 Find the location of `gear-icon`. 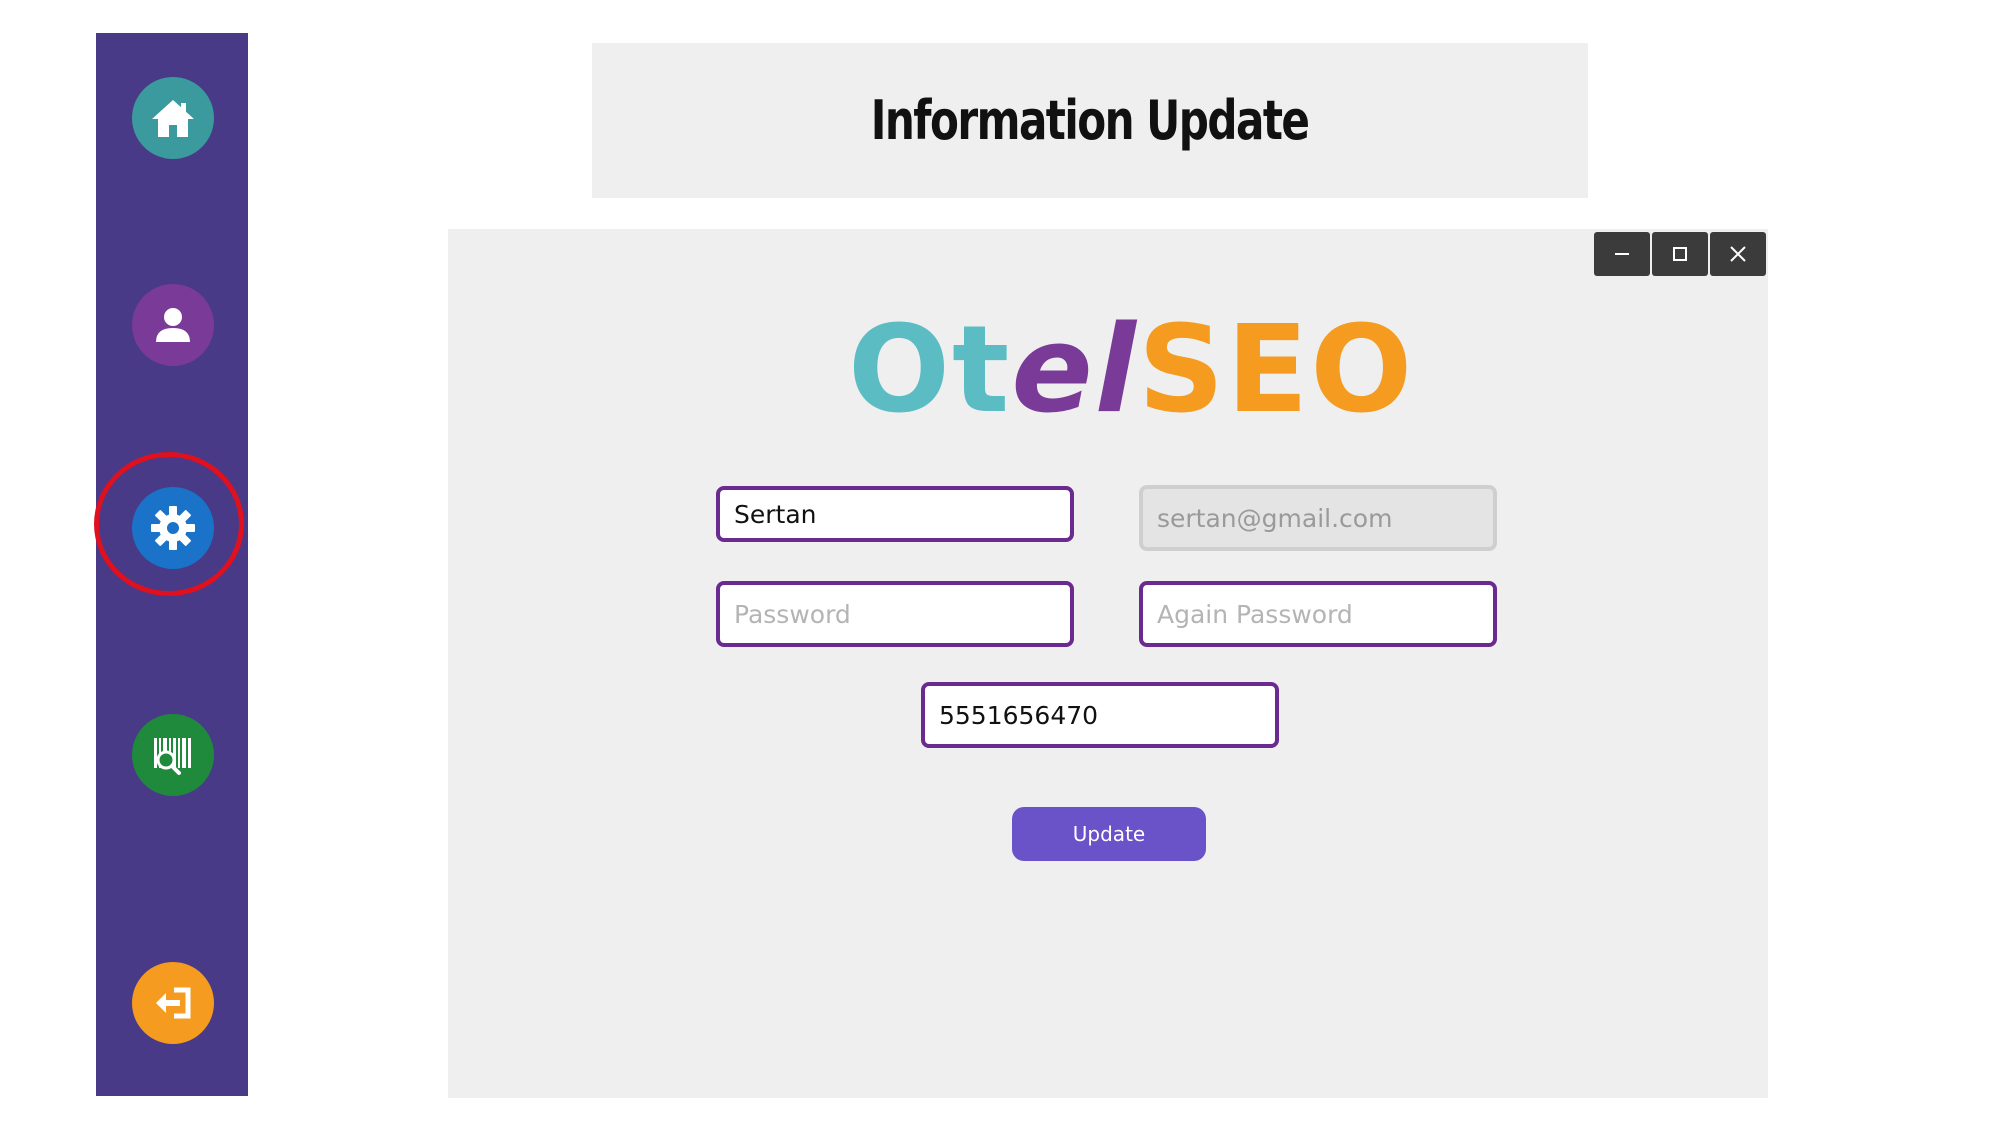

gear-icon is located at coordinates (173, 528).